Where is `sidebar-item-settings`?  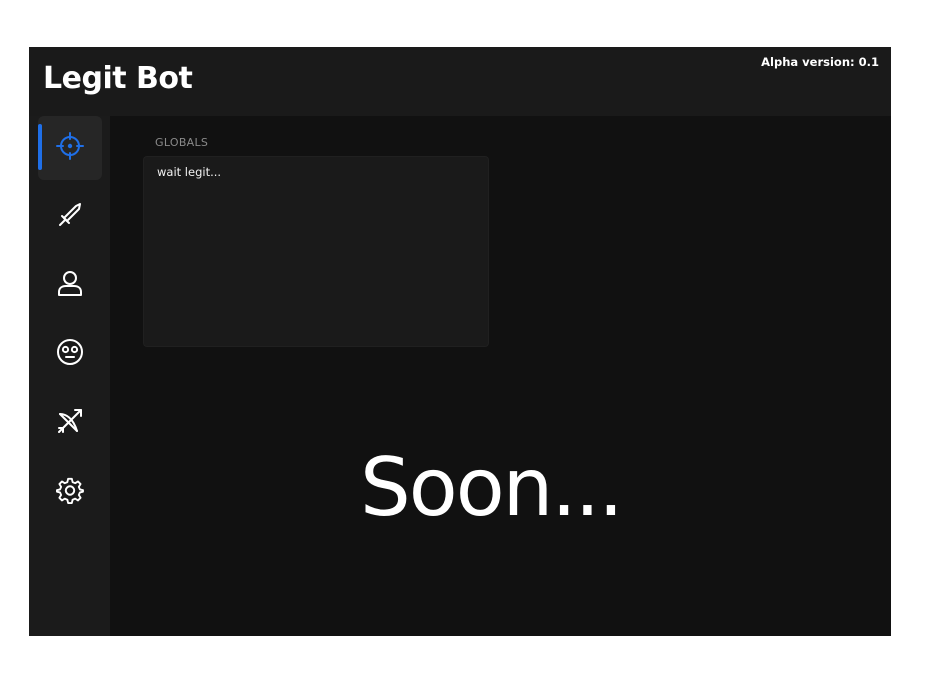 sidebar-item-settings is located at coordinates (70, 492).